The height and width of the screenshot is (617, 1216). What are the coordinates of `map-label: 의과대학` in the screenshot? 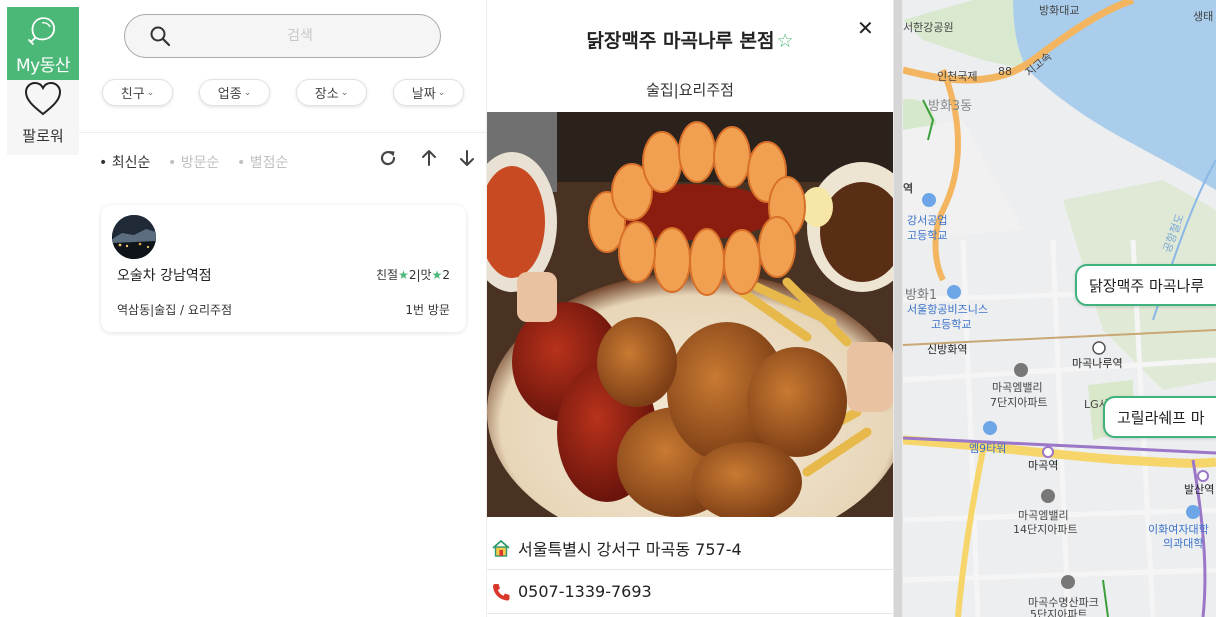 It's located at (1183, 543).